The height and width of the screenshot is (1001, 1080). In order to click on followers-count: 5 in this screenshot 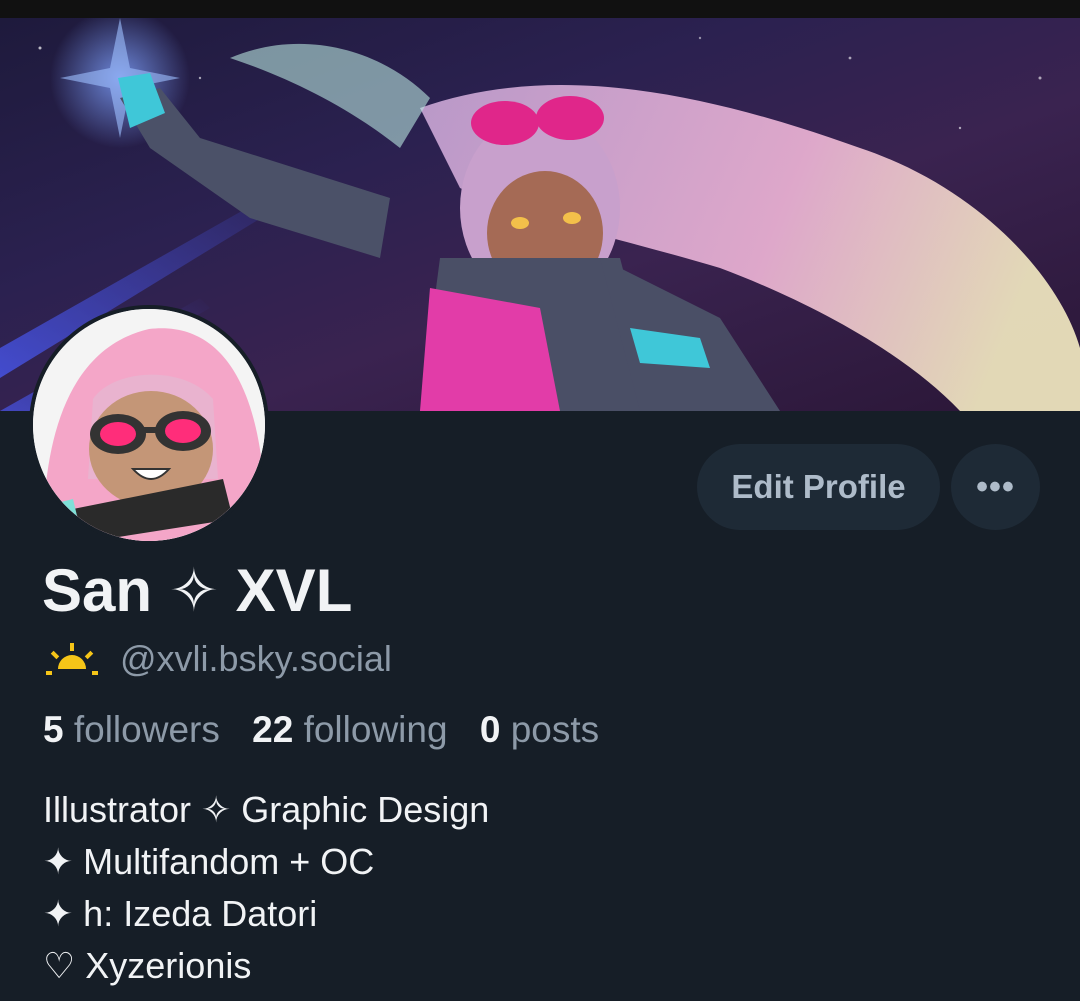, I will do `click(53, 729)`.